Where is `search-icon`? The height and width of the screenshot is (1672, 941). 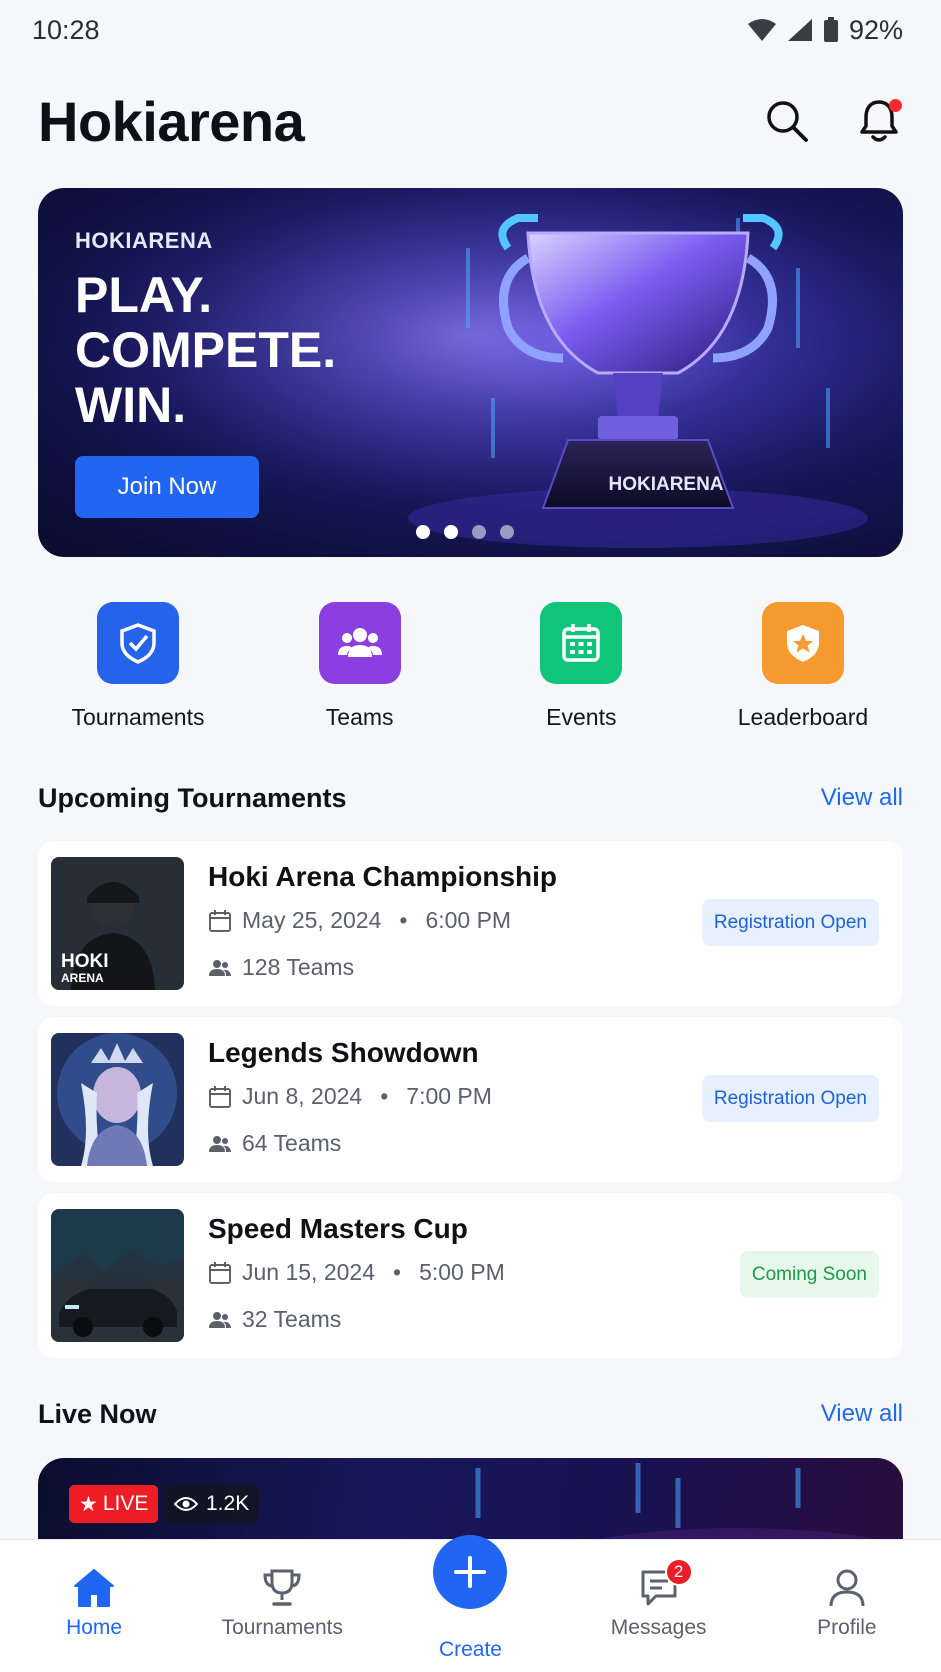
search-icon is located at coordinates (787, 121).